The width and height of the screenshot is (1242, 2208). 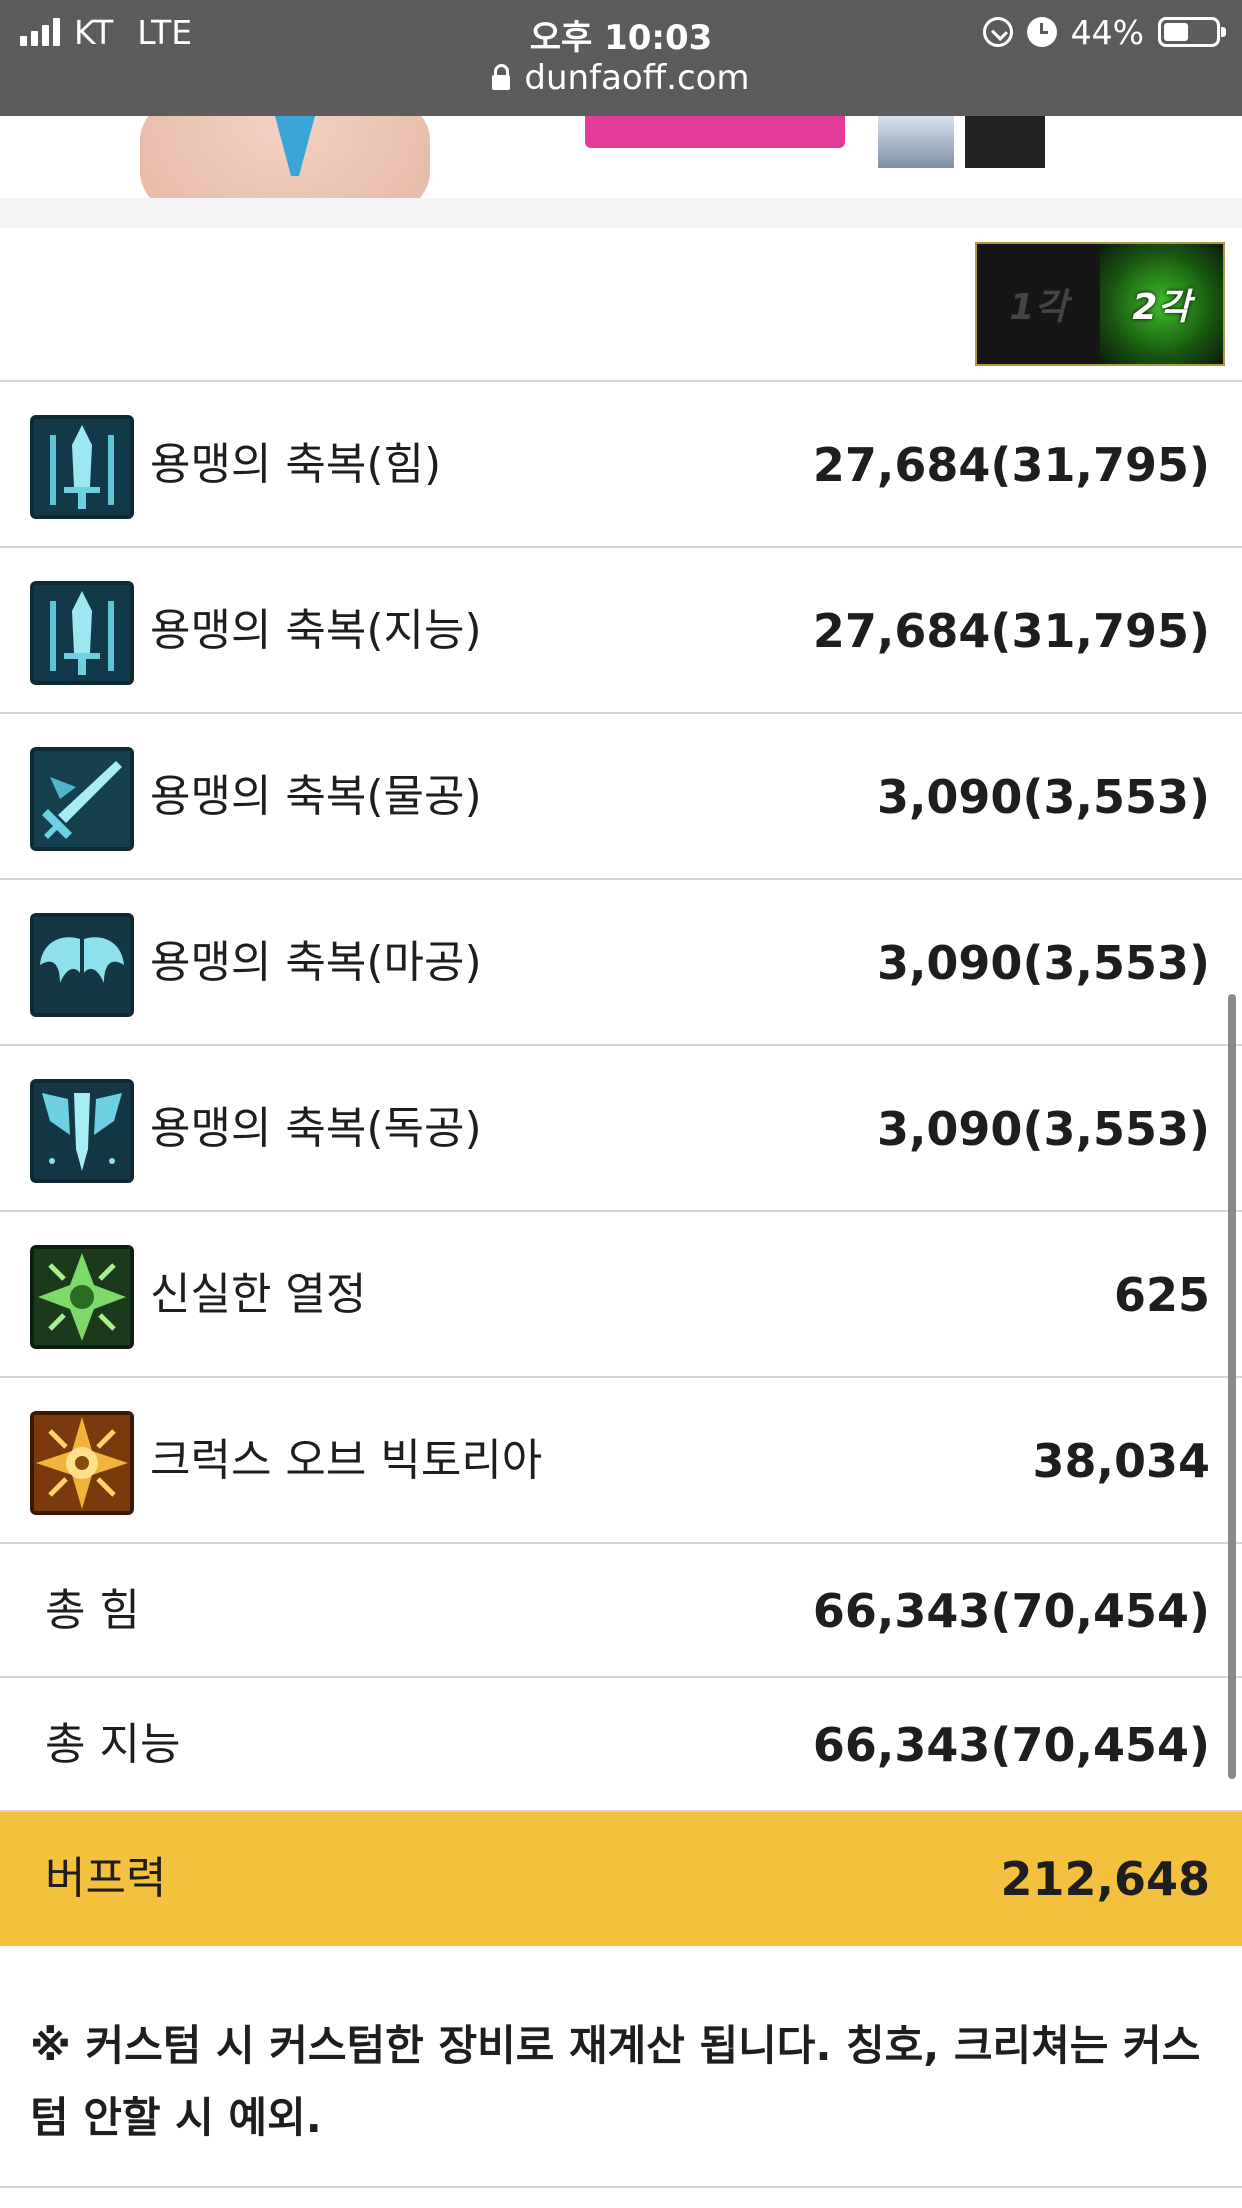 What do you see at coordinates (621, 157) in the screenshot?
I see `ad-banner` at bounding box center [621, 157].